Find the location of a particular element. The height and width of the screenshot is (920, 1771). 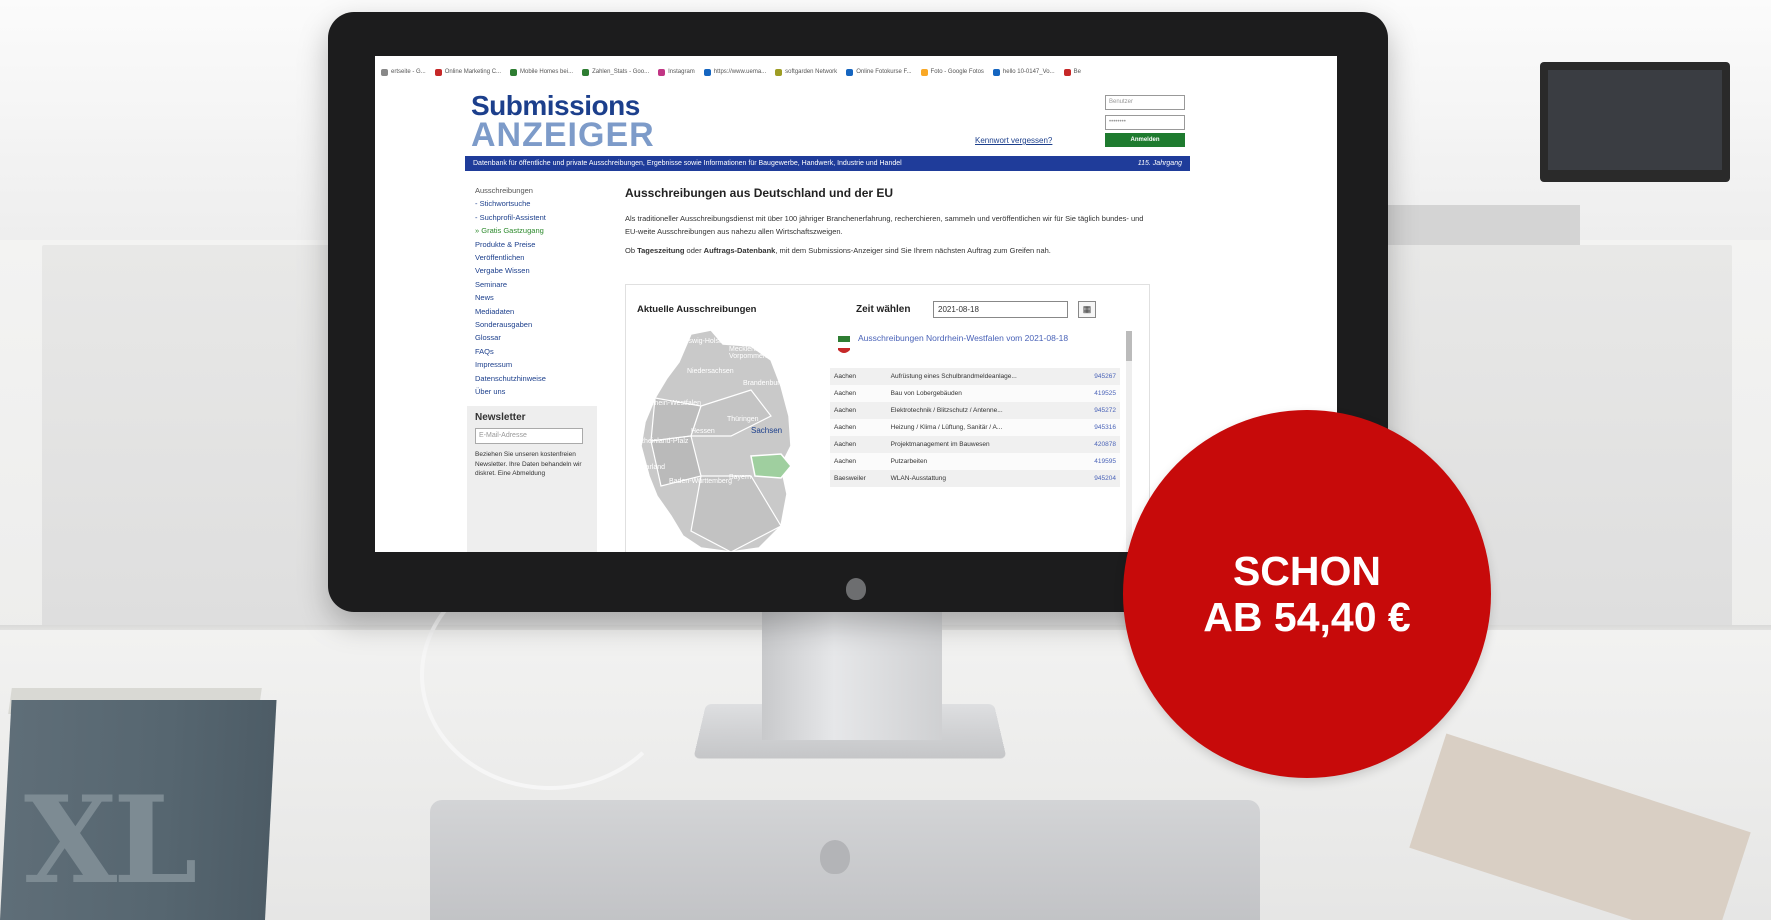

nav-item: Über uns is located at coordinates (540, 391).